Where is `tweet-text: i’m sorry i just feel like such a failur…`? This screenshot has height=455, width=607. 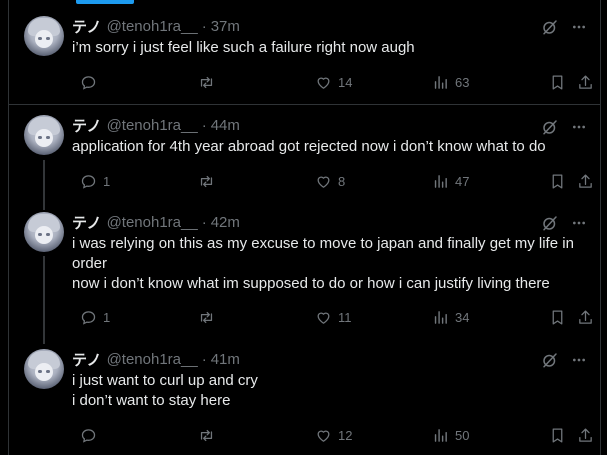
tweet-text: i’m sorry i just feel like such a failur… is located at coordinates (243, 48).